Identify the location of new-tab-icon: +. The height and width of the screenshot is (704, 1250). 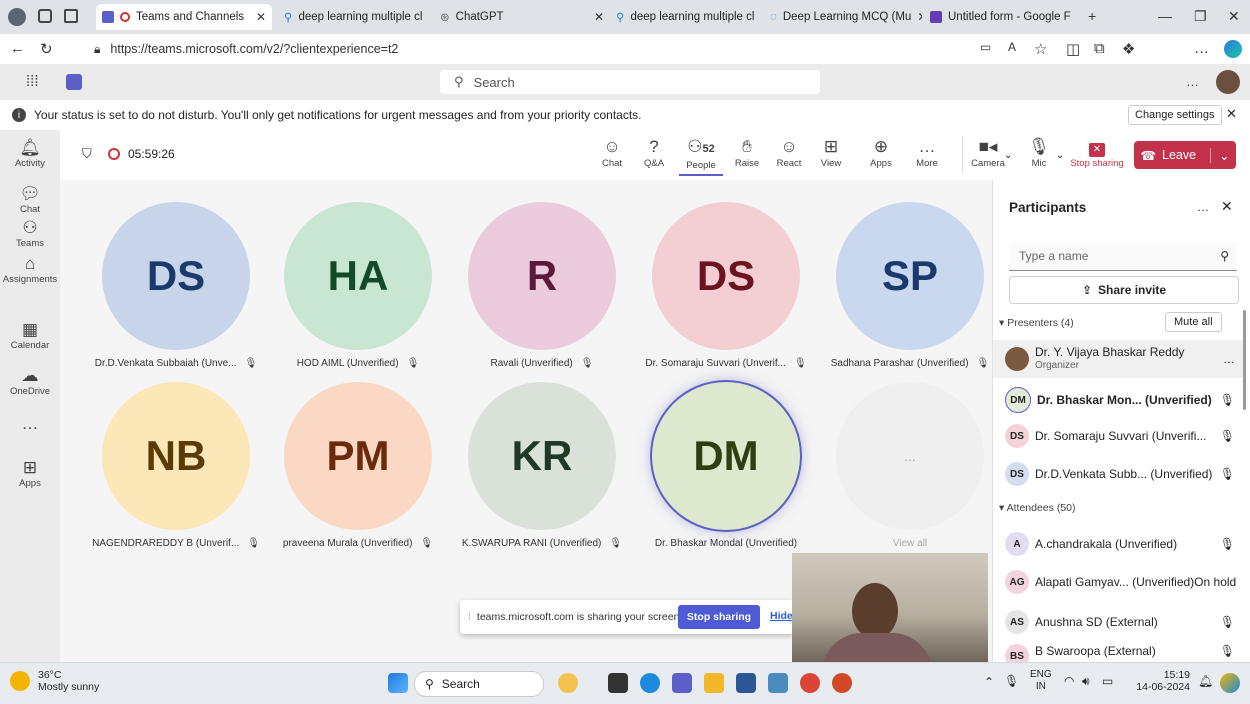
(1092, 16).